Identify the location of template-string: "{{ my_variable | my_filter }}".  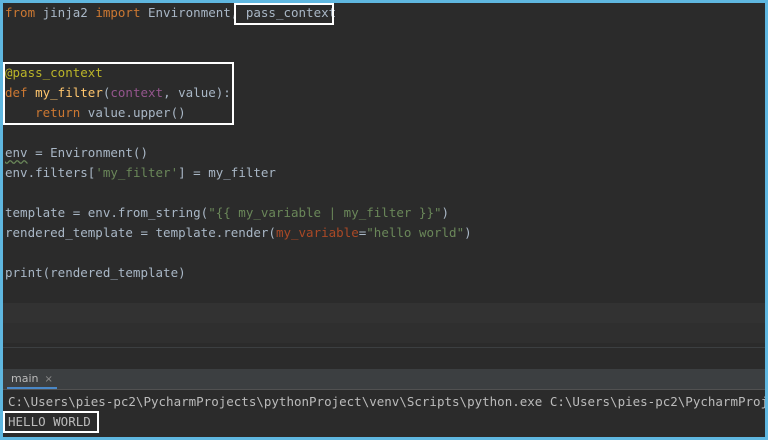
(325, 212).